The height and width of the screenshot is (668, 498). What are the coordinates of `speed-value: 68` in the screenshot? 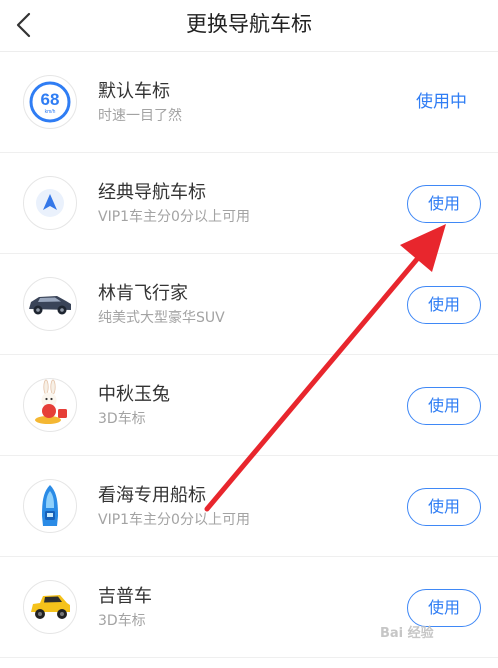 It's located at (50, 99).